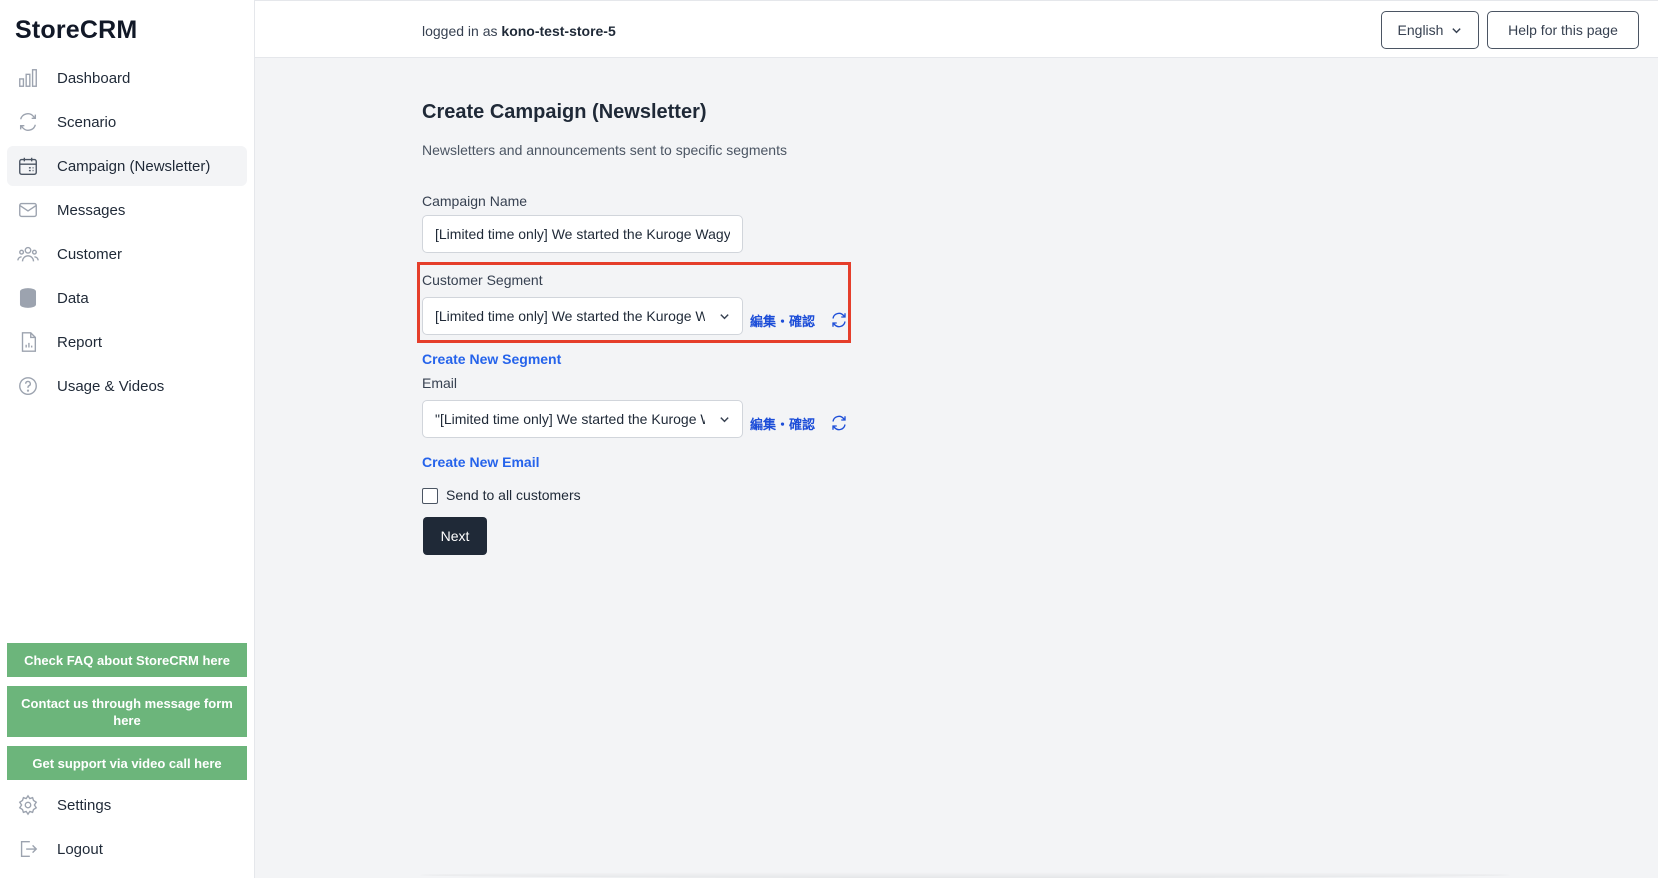 This screenshot has width=1658, height=878. What do you see at coordinates (28, 166) in the screenshot?
I see `calendar-icon` at bounding box center [28, 166].